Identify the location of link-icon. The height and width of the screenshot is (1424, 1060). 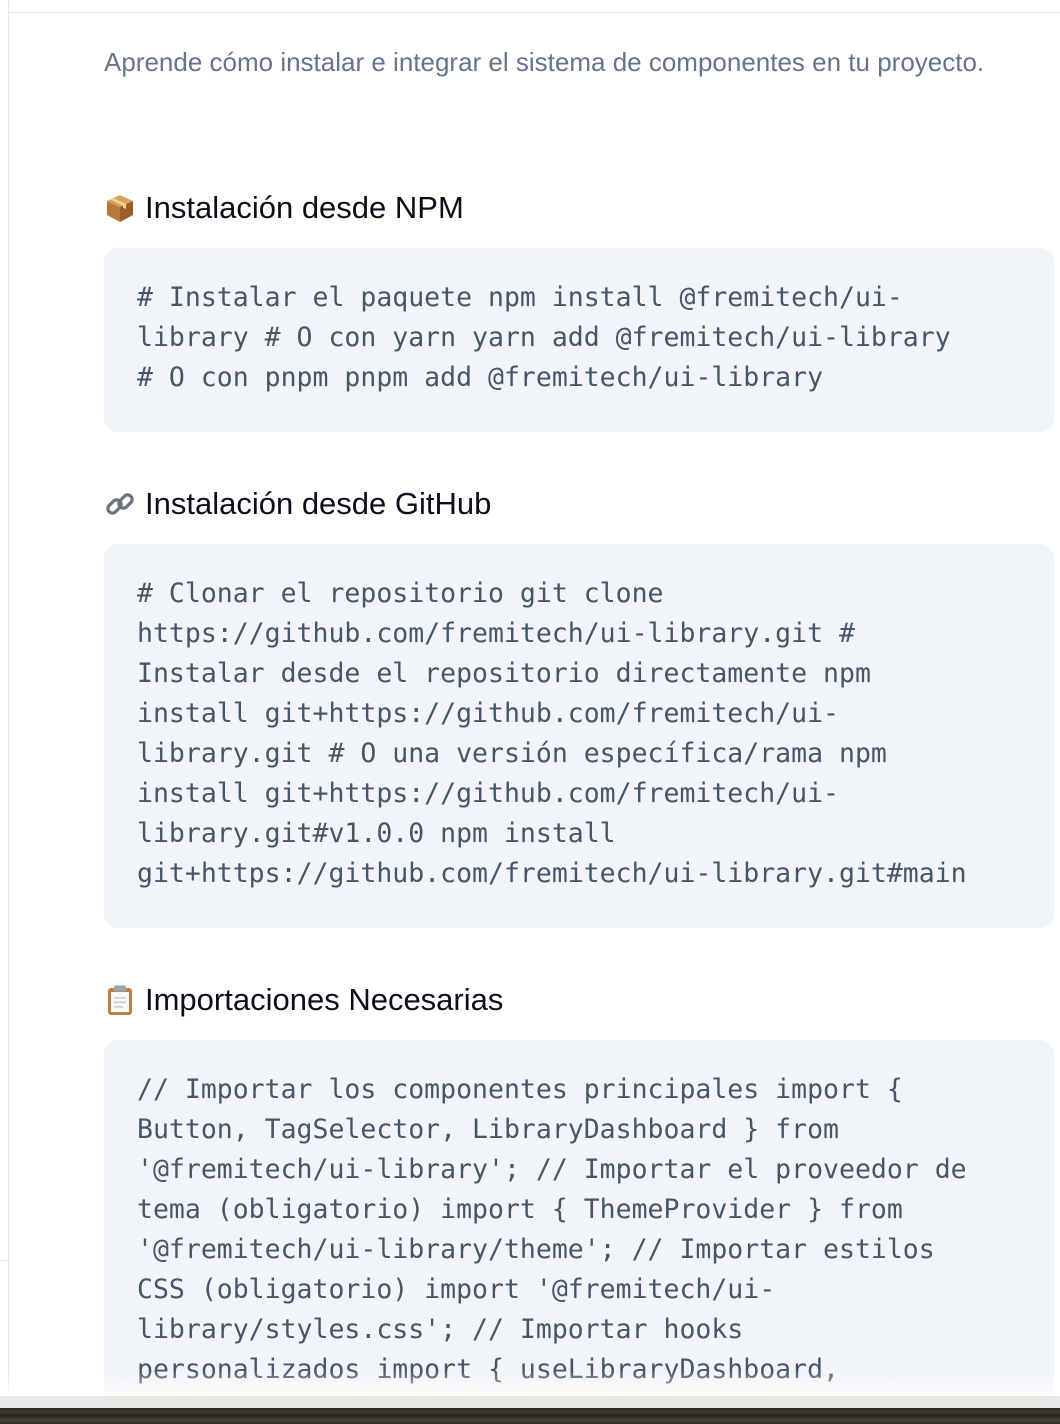
(120, 504).